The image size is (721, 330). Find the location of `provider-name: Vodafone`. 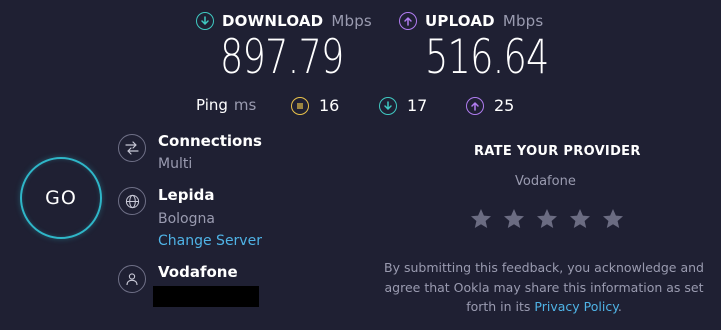

provider-name: Vodafone is located at coordinates (198, 272).